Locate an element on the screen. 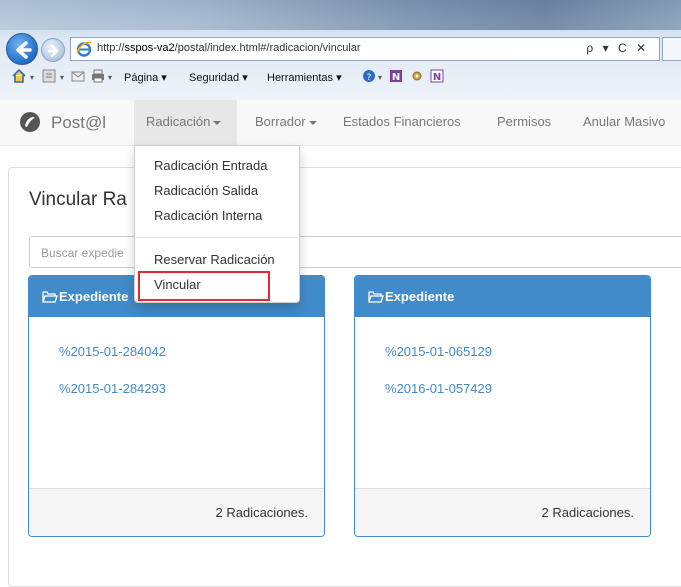 Image resolution: width=681 pixels, height=587 pixels. forward-arrow-icon is located at coordinates (53, 51).